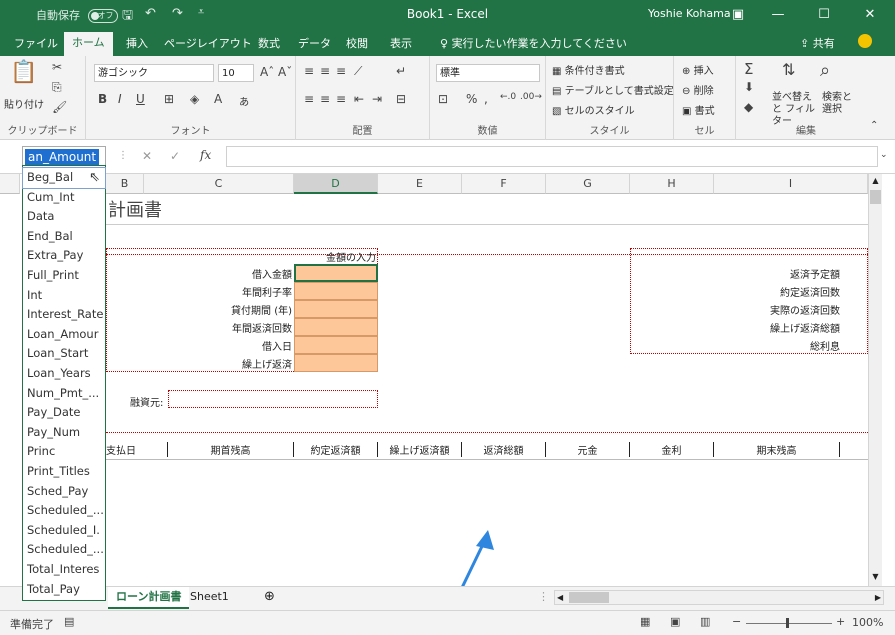 Image resolution: width=895 pixels, height=635 pixels. I want to click on zoom-in-icon: +, so click(840, 621).